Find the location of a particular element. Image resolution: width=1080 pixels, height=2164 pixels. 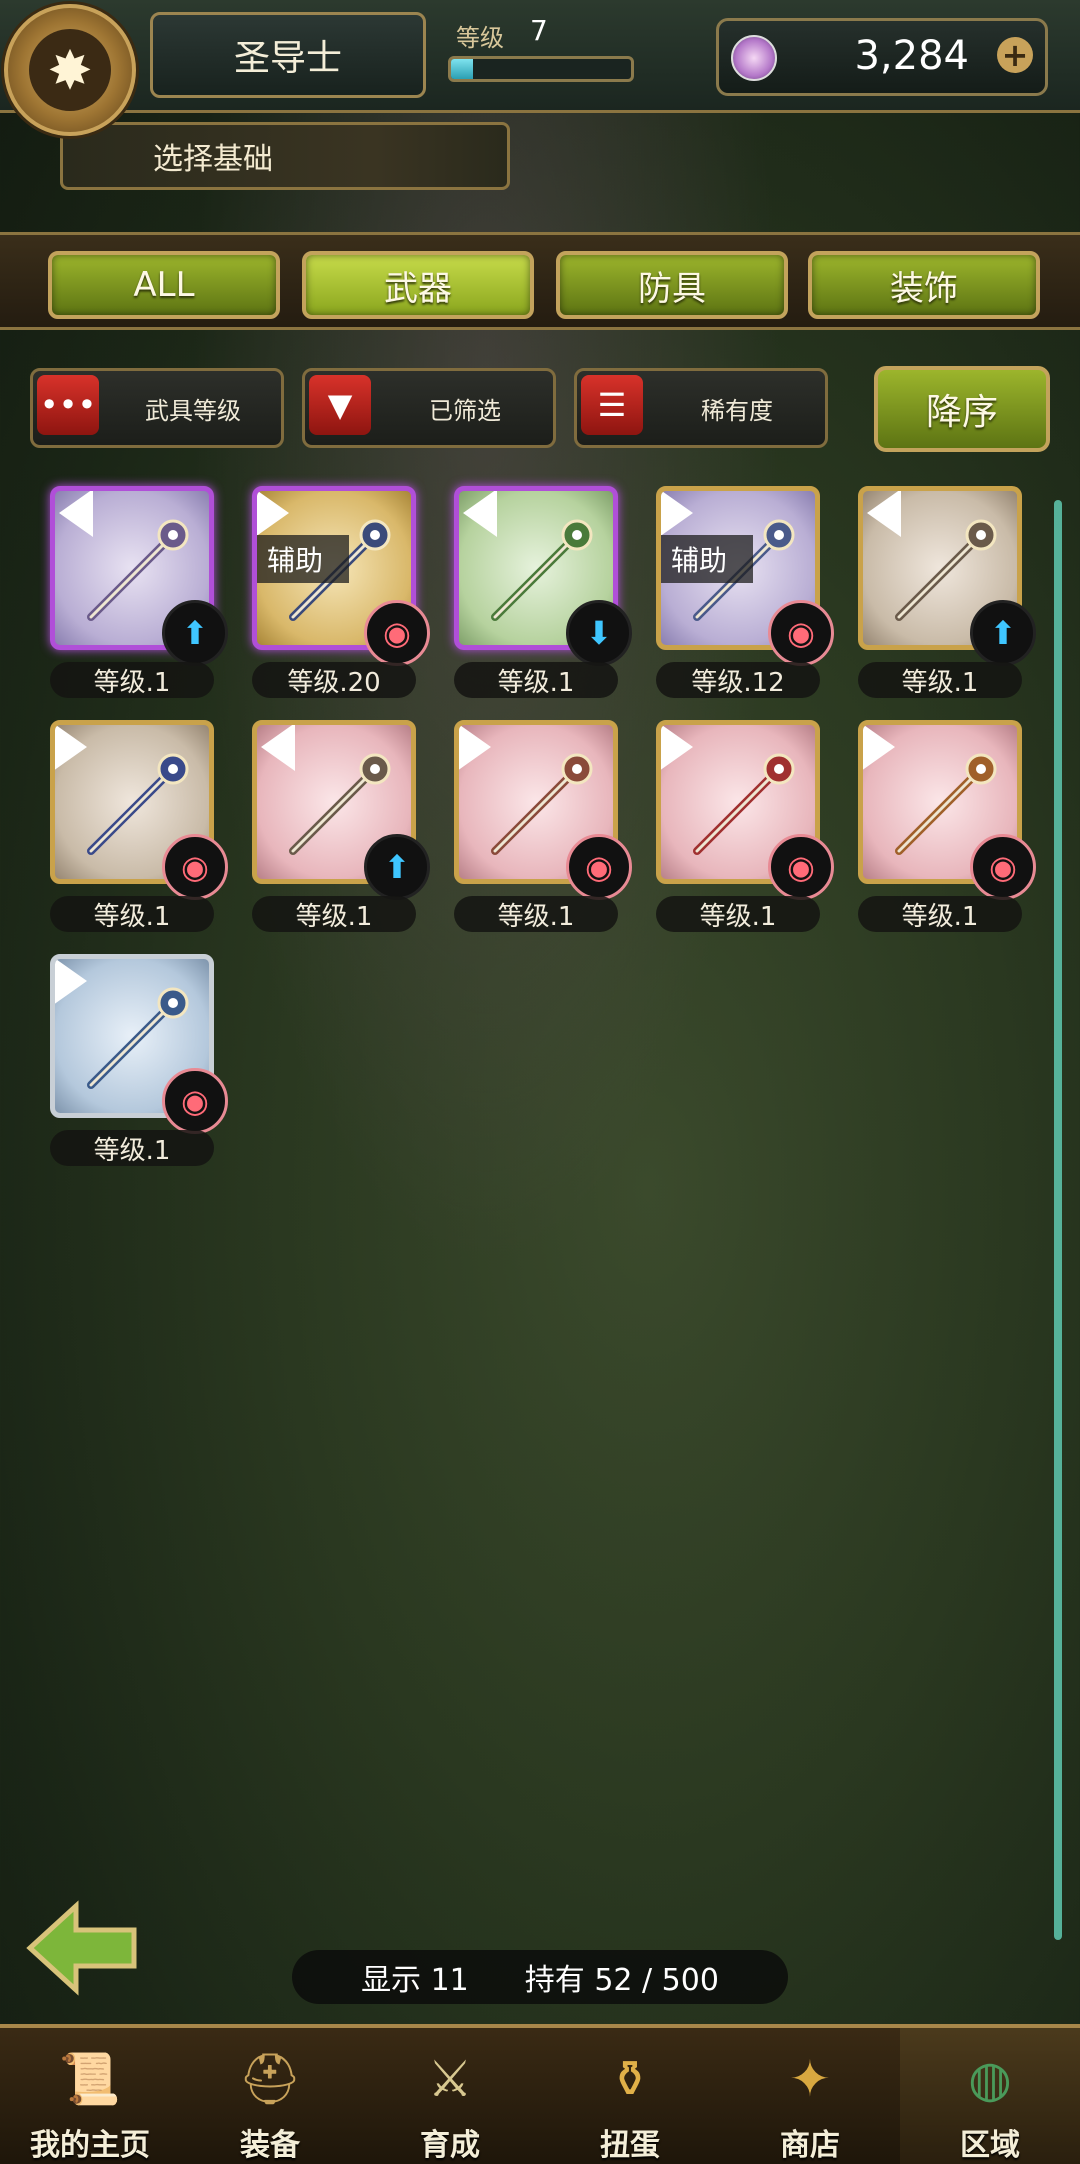

nav-item-3: ⚱ 扭蛋 is located at coordinates (630, 2096).